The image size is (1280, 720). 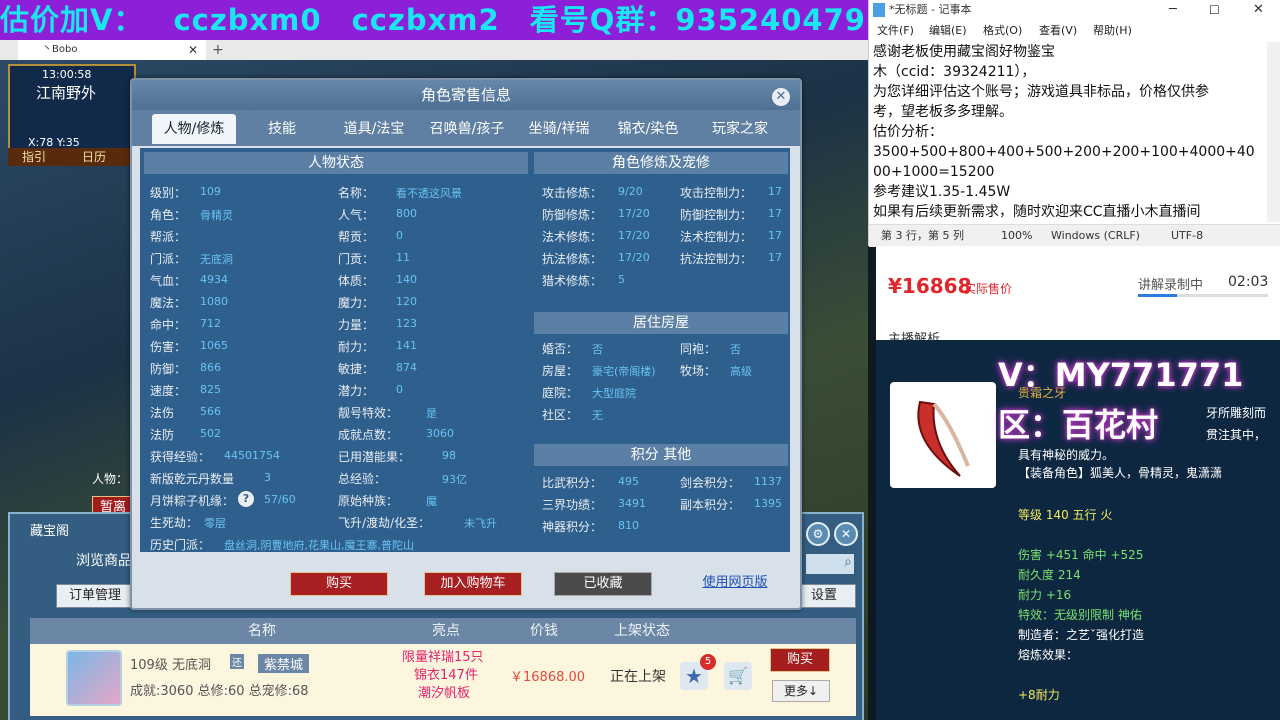 I want to click on tab-outfits: 锦衣/染色, so click(x=648, y=129).